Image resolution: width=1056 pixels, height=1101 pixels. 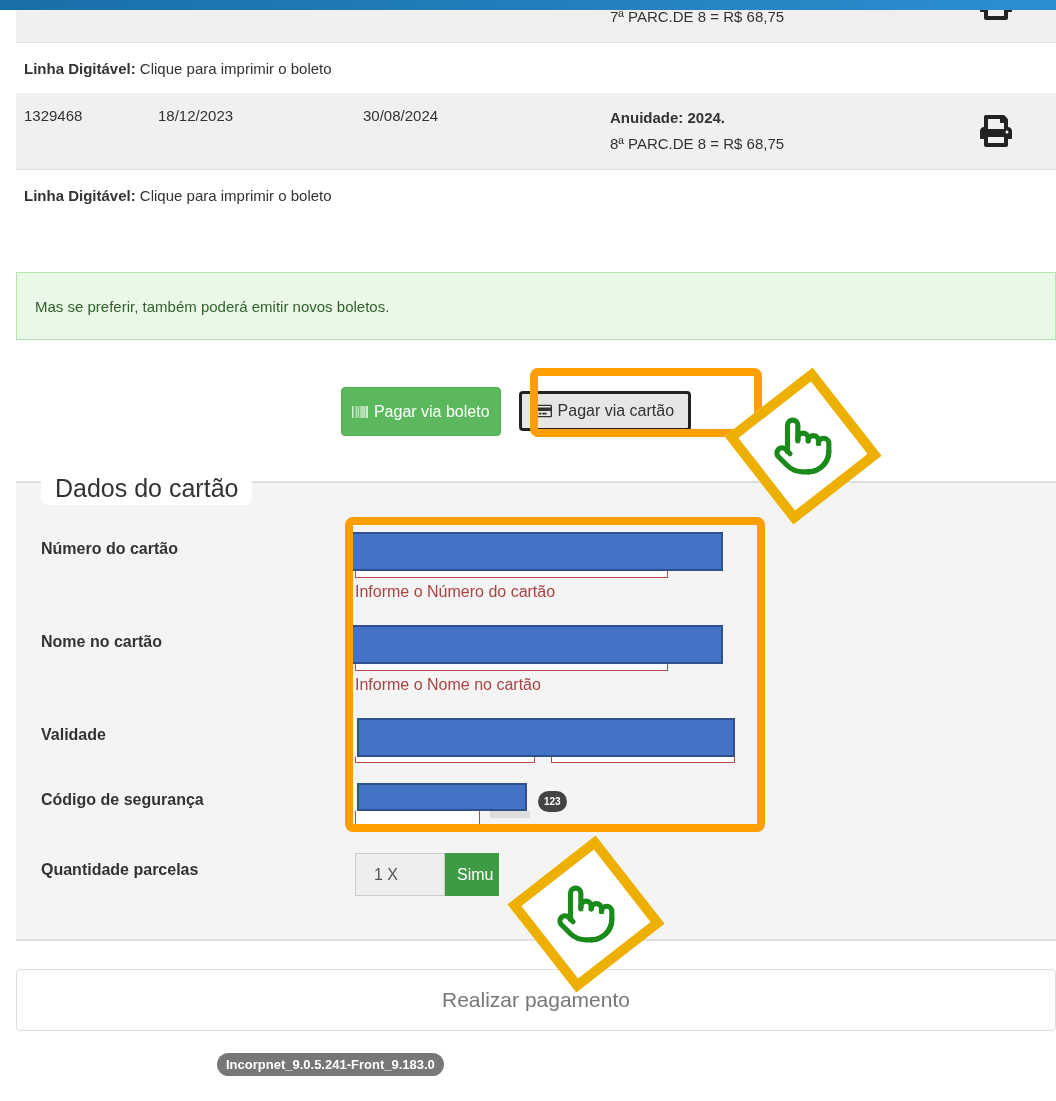 What do you see at coordinates (455, 592) in the screenshot?
I see `error-message: Informe o Número do cartão` at bounding box center [455, 592].